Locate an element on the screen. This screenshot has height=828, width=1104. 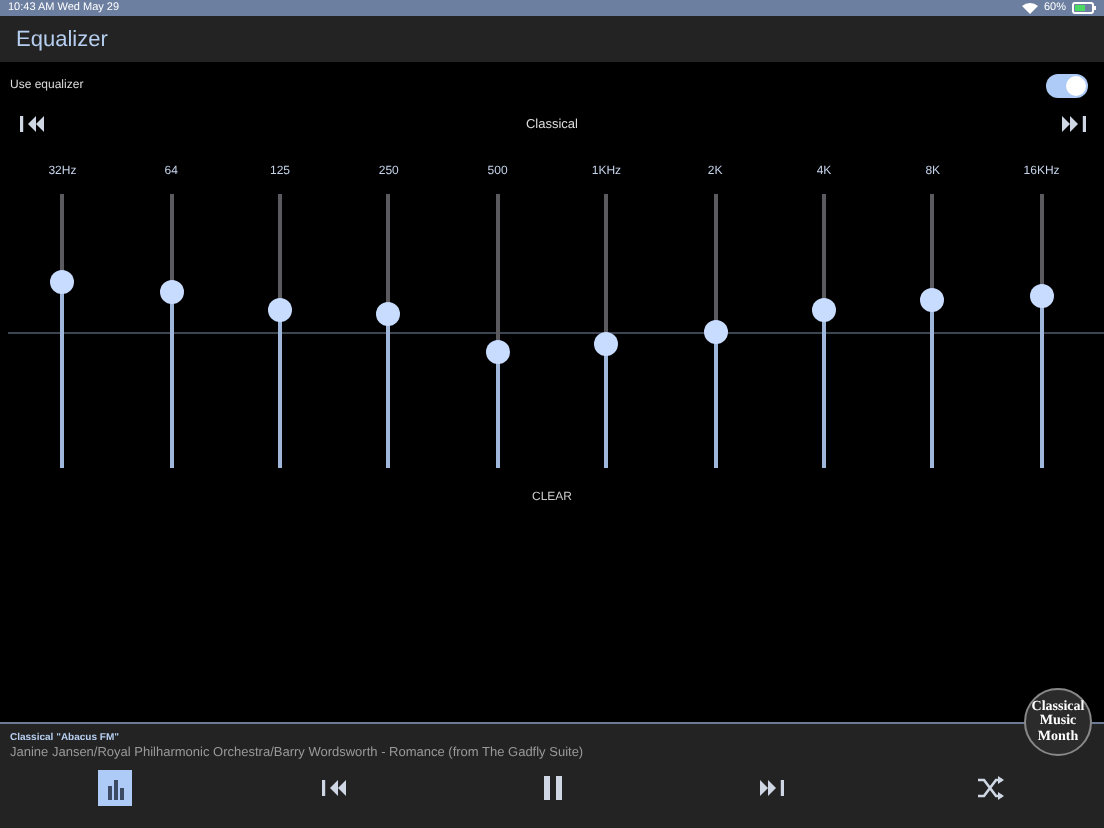
wifi-icon is located at coordinates (1029, 8).